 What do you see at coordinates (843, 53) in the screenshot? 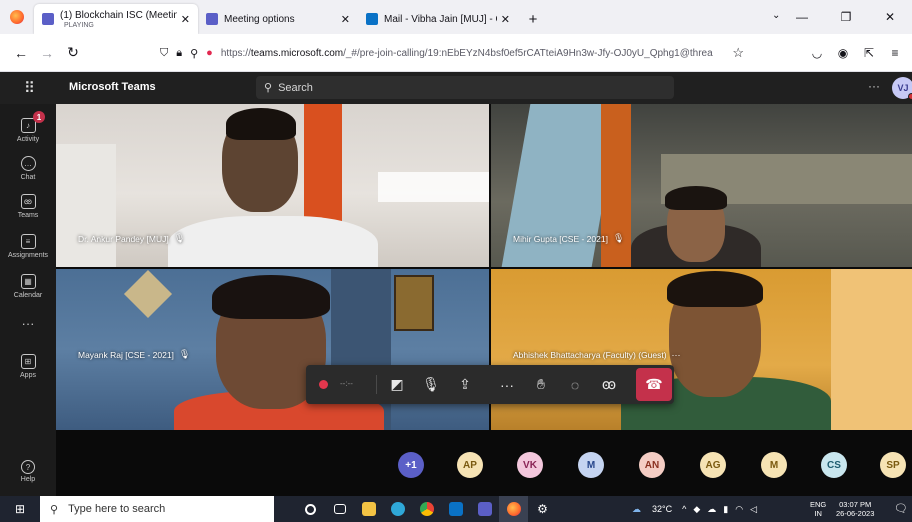
I see `account-icon: ◉` at bounding box center [843, 53].